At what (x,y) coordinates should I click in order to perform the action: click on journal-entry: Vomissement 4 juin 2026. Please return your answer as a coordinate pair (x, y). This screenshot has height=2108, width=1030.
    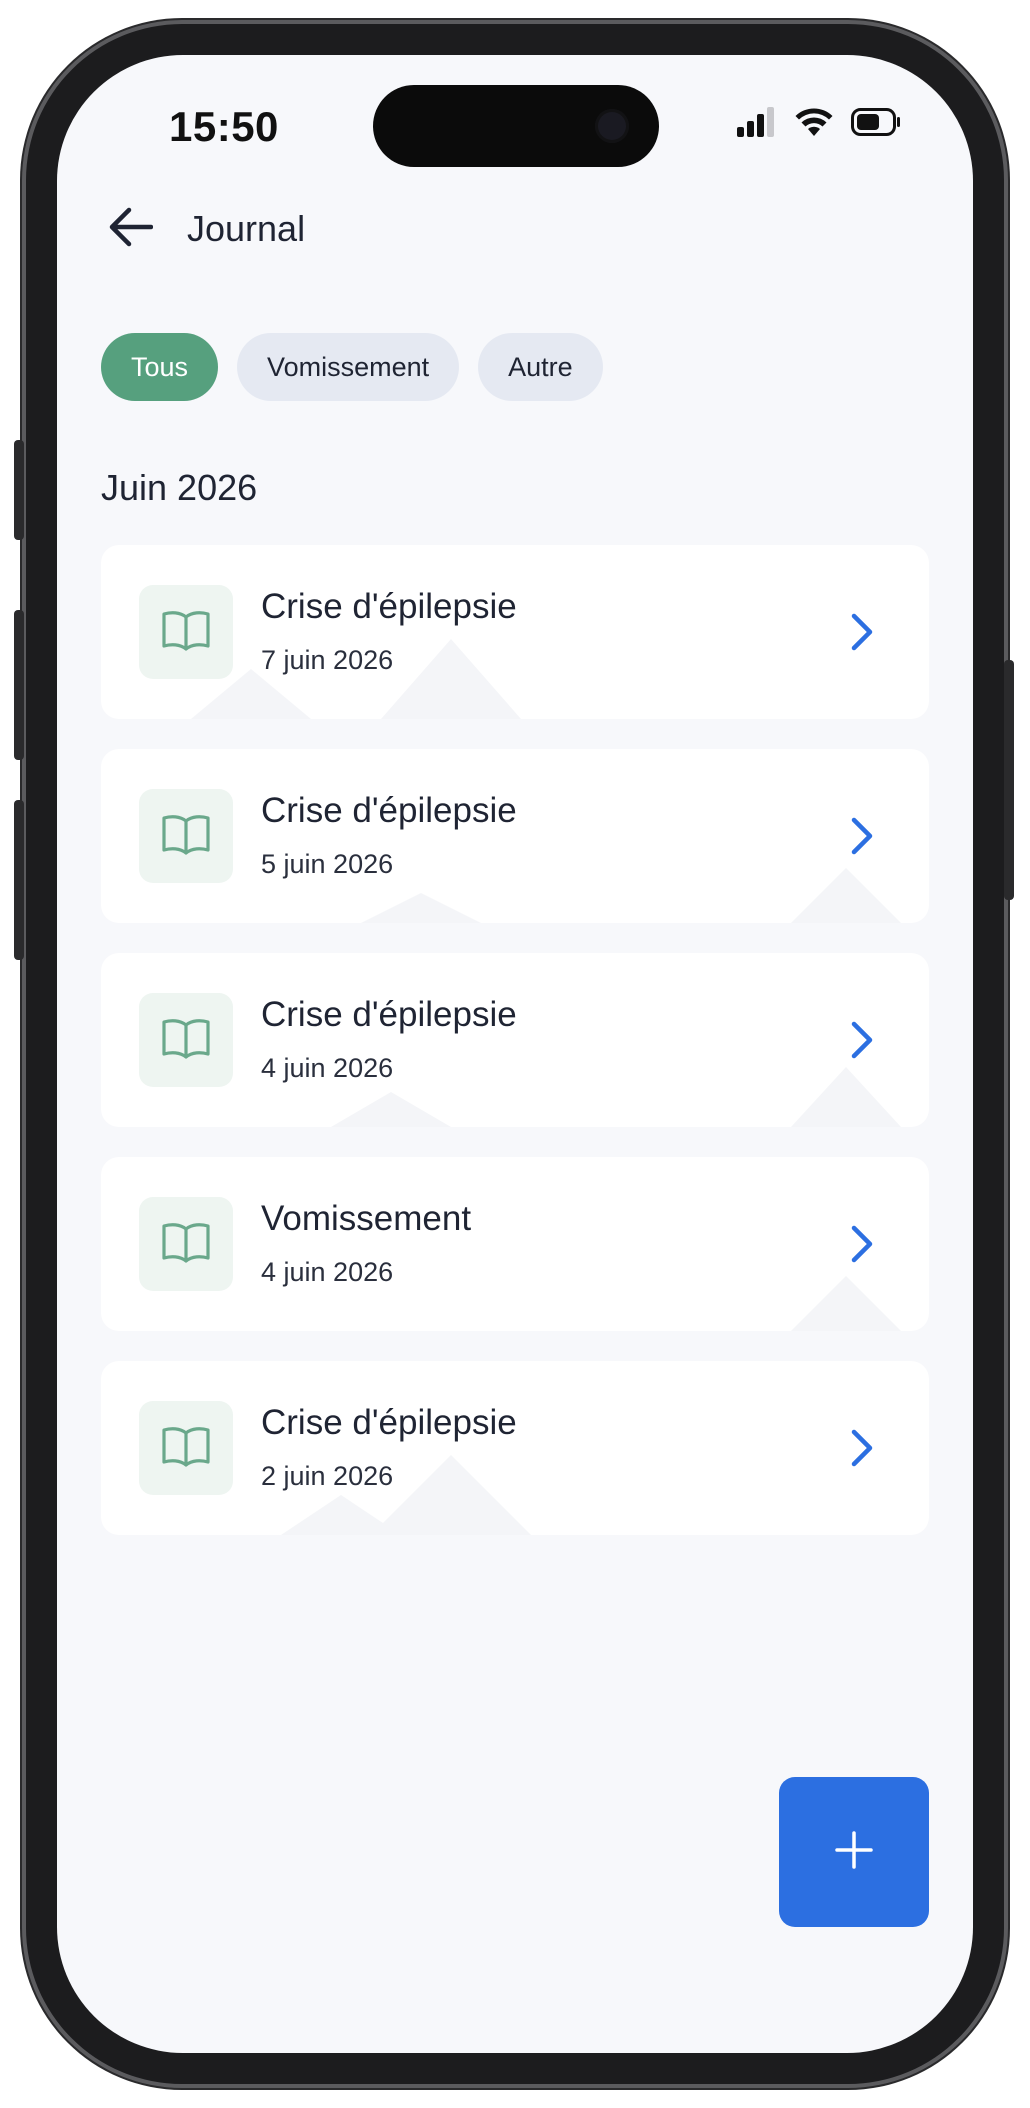
    Looking at the image, I should click on (515, 1244).